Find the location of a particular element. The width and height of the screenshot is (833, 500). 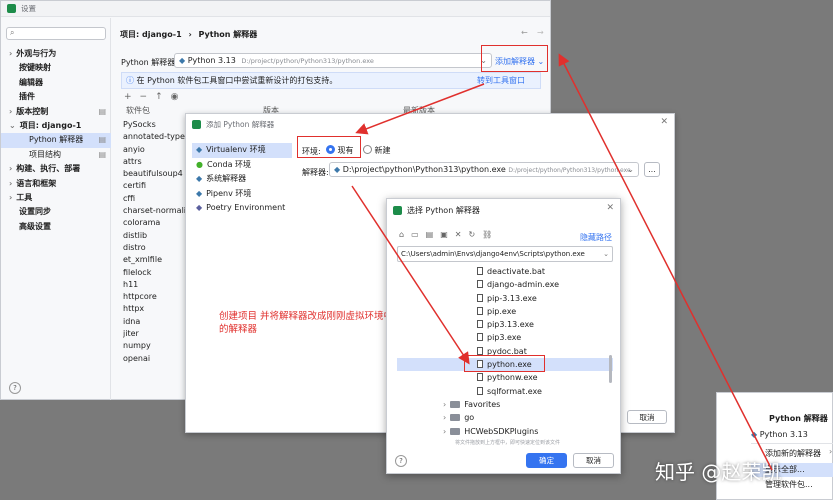

remove-icon: − is located at coordinates (144, 97).